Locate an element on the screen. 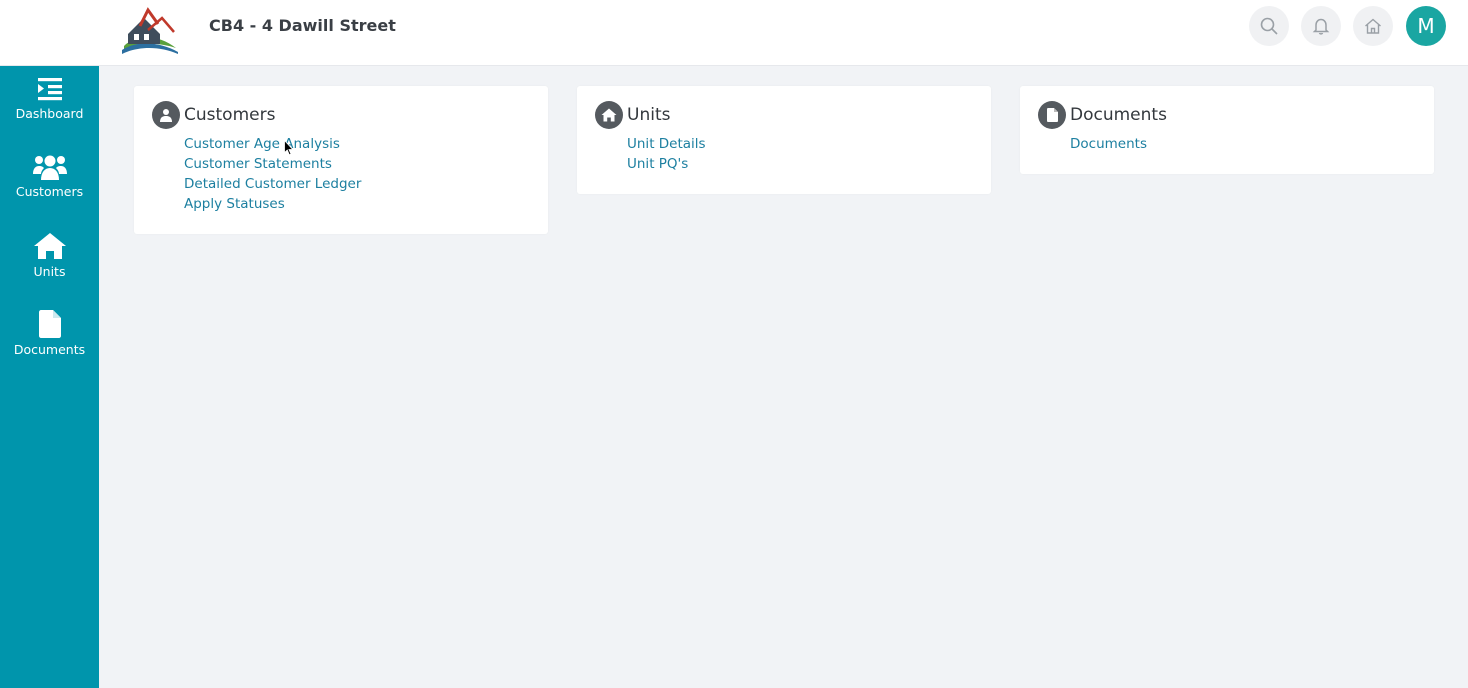 The width and height of the screenshot is (1468, 688). sidebar-item-label: Documents is located at coordinates (49, 349).